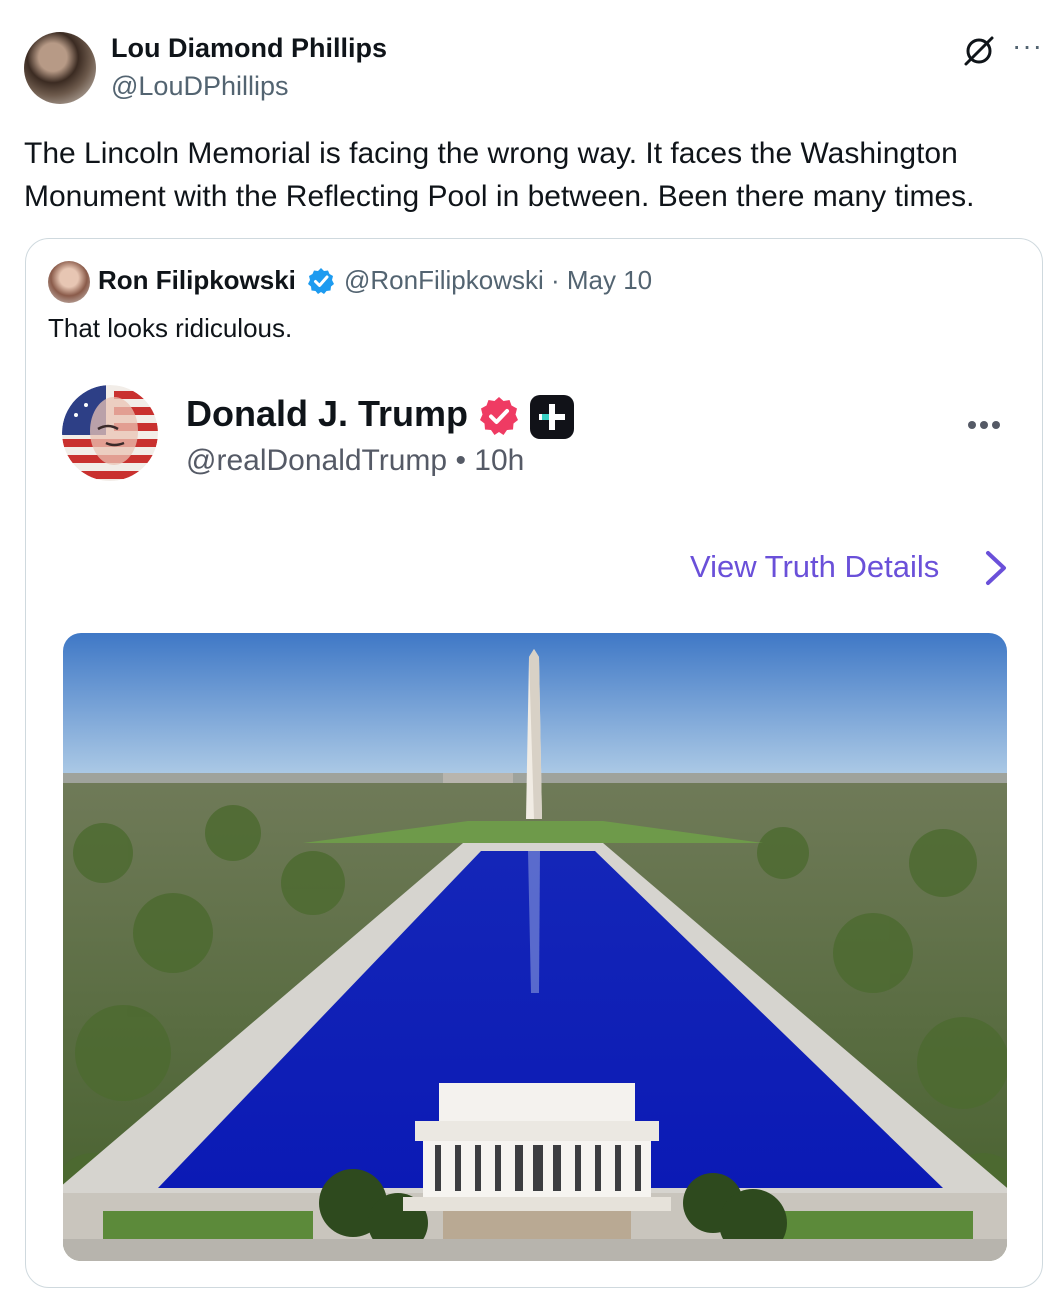  I want to click on more-icon: ···, so click(1027, 46).